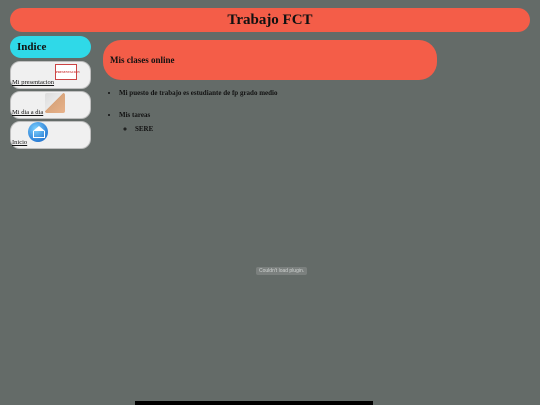  Describe the element at coordinates (50, 135) in the screenshot. I see `sidebar-item-inicio: Inicio` at that location.